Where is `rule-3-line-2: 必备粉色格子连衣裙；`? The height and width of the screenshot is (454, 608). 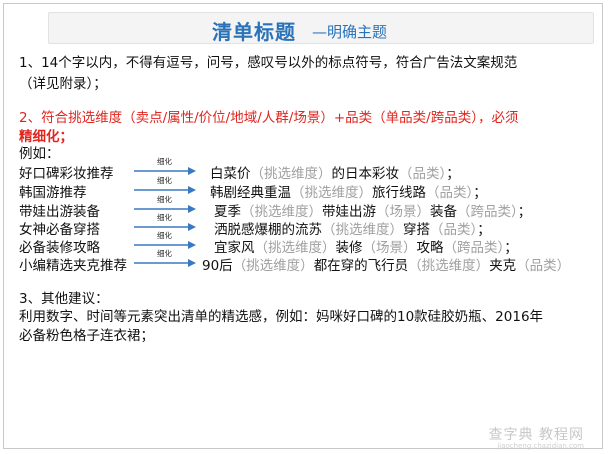 rule-3-line-2: 必备粉色格子连衣裙； is located at coordinates (86, 336).